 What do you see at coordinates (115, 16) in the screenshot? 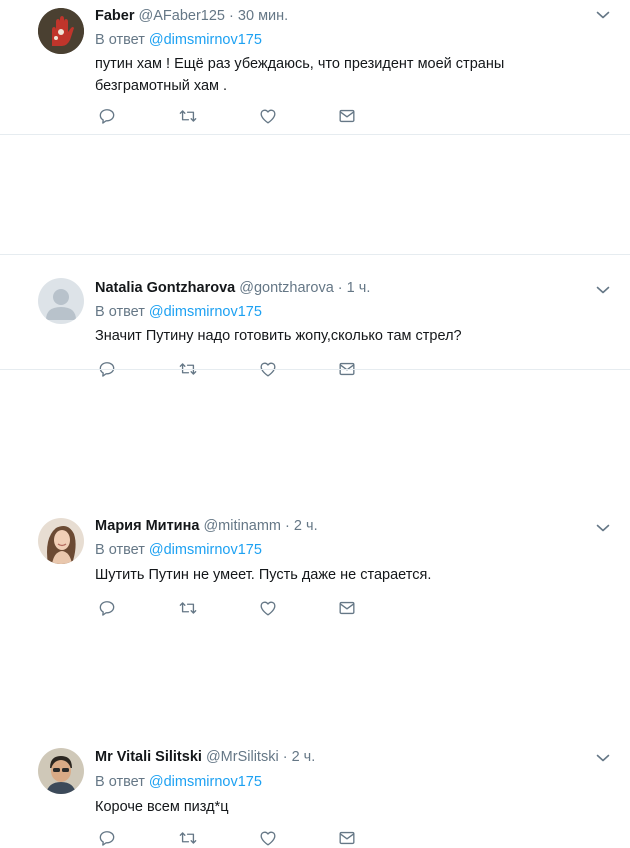
I see `author-name: Faber` at bounding box center [115, 16].